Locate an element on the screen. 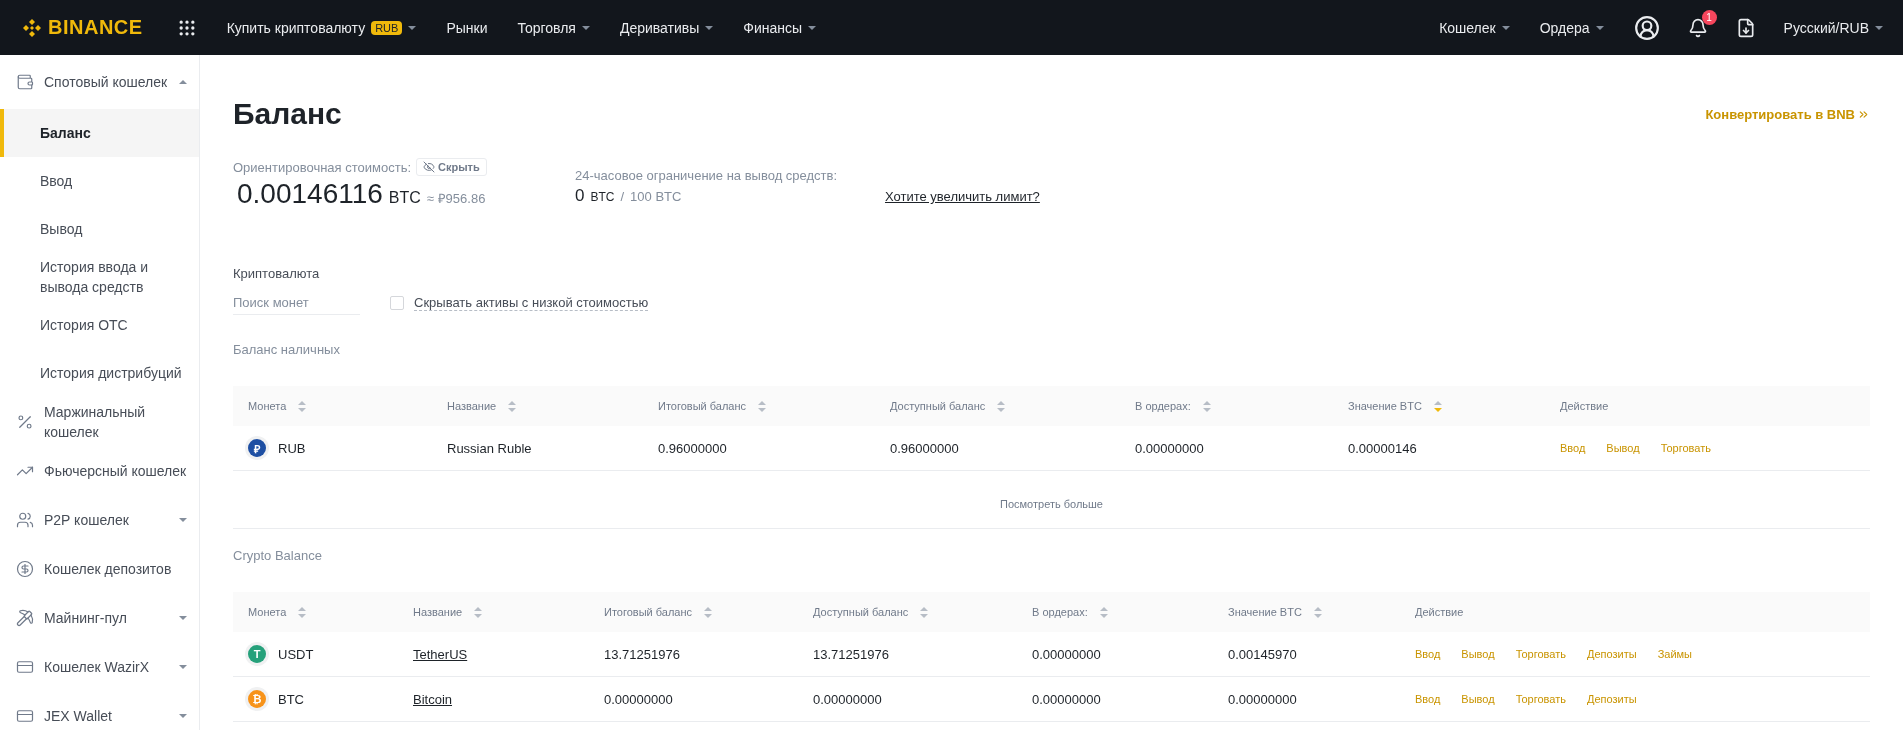 Image resolution: width=1903 pixels, height=730 pixels. nav-link: Купить криптовалюту RUB is located at coordinates (321, 27).